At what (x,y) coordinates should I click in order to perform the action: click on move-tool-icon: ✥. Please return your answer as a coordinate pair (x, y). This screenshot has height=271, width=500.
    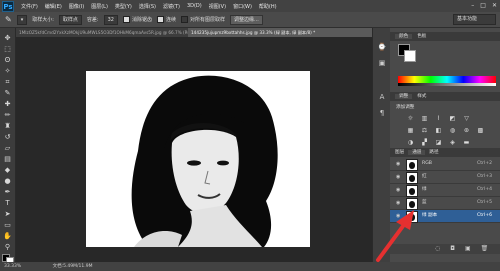
    Looking at the image, I should click on (7, 38).